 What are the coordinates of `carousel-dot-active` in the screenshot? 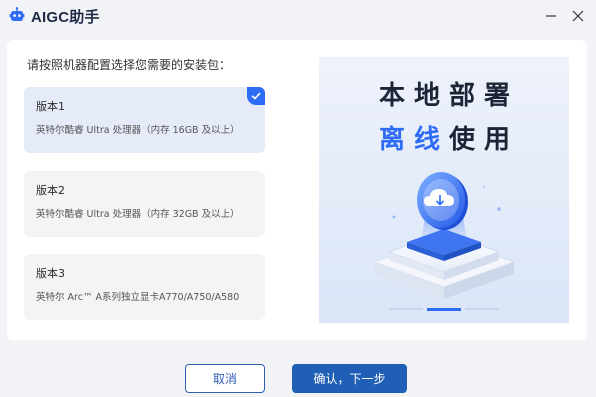 It's located at (444, 309).